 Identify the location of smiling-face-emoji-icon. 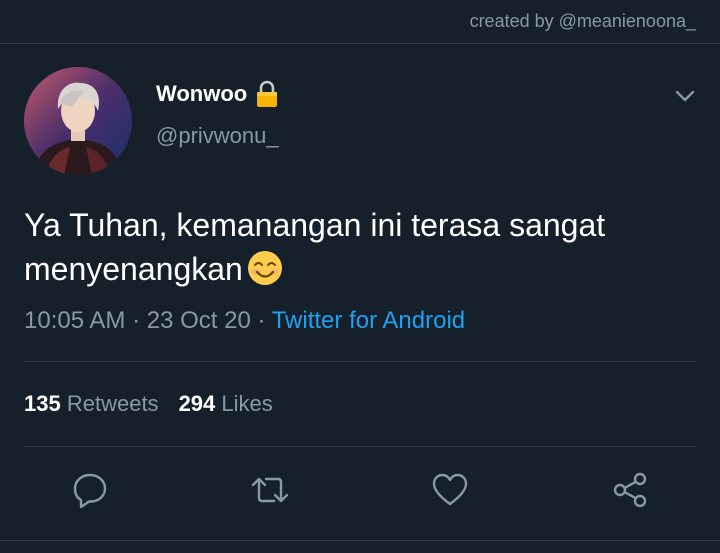
(264, 268).